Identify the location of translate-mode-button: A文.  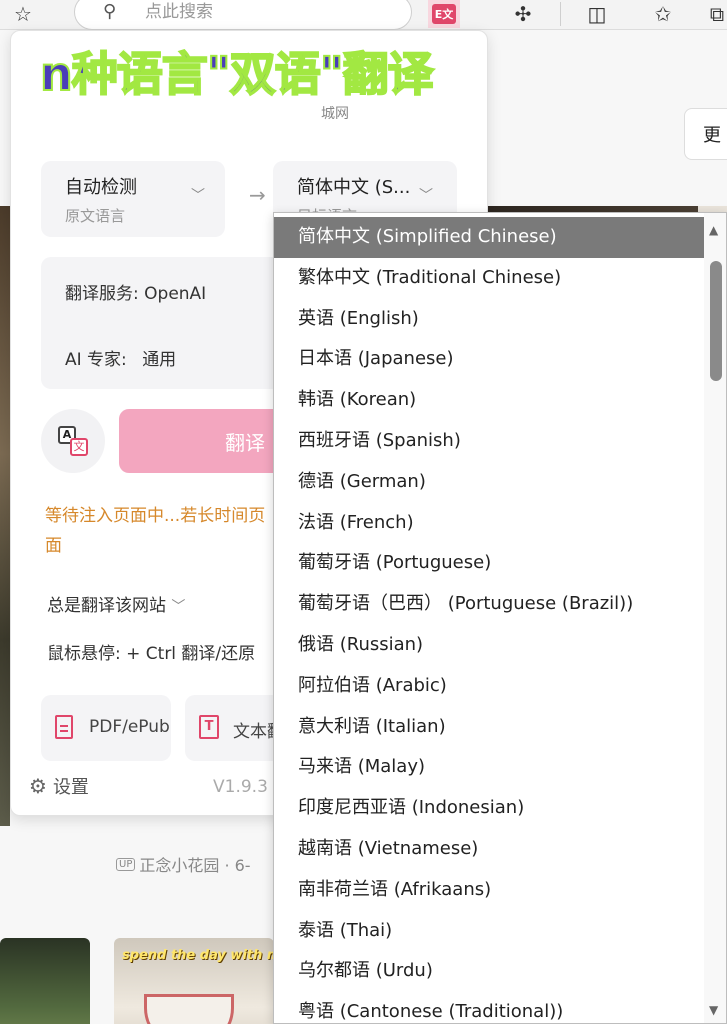
(73, 441).